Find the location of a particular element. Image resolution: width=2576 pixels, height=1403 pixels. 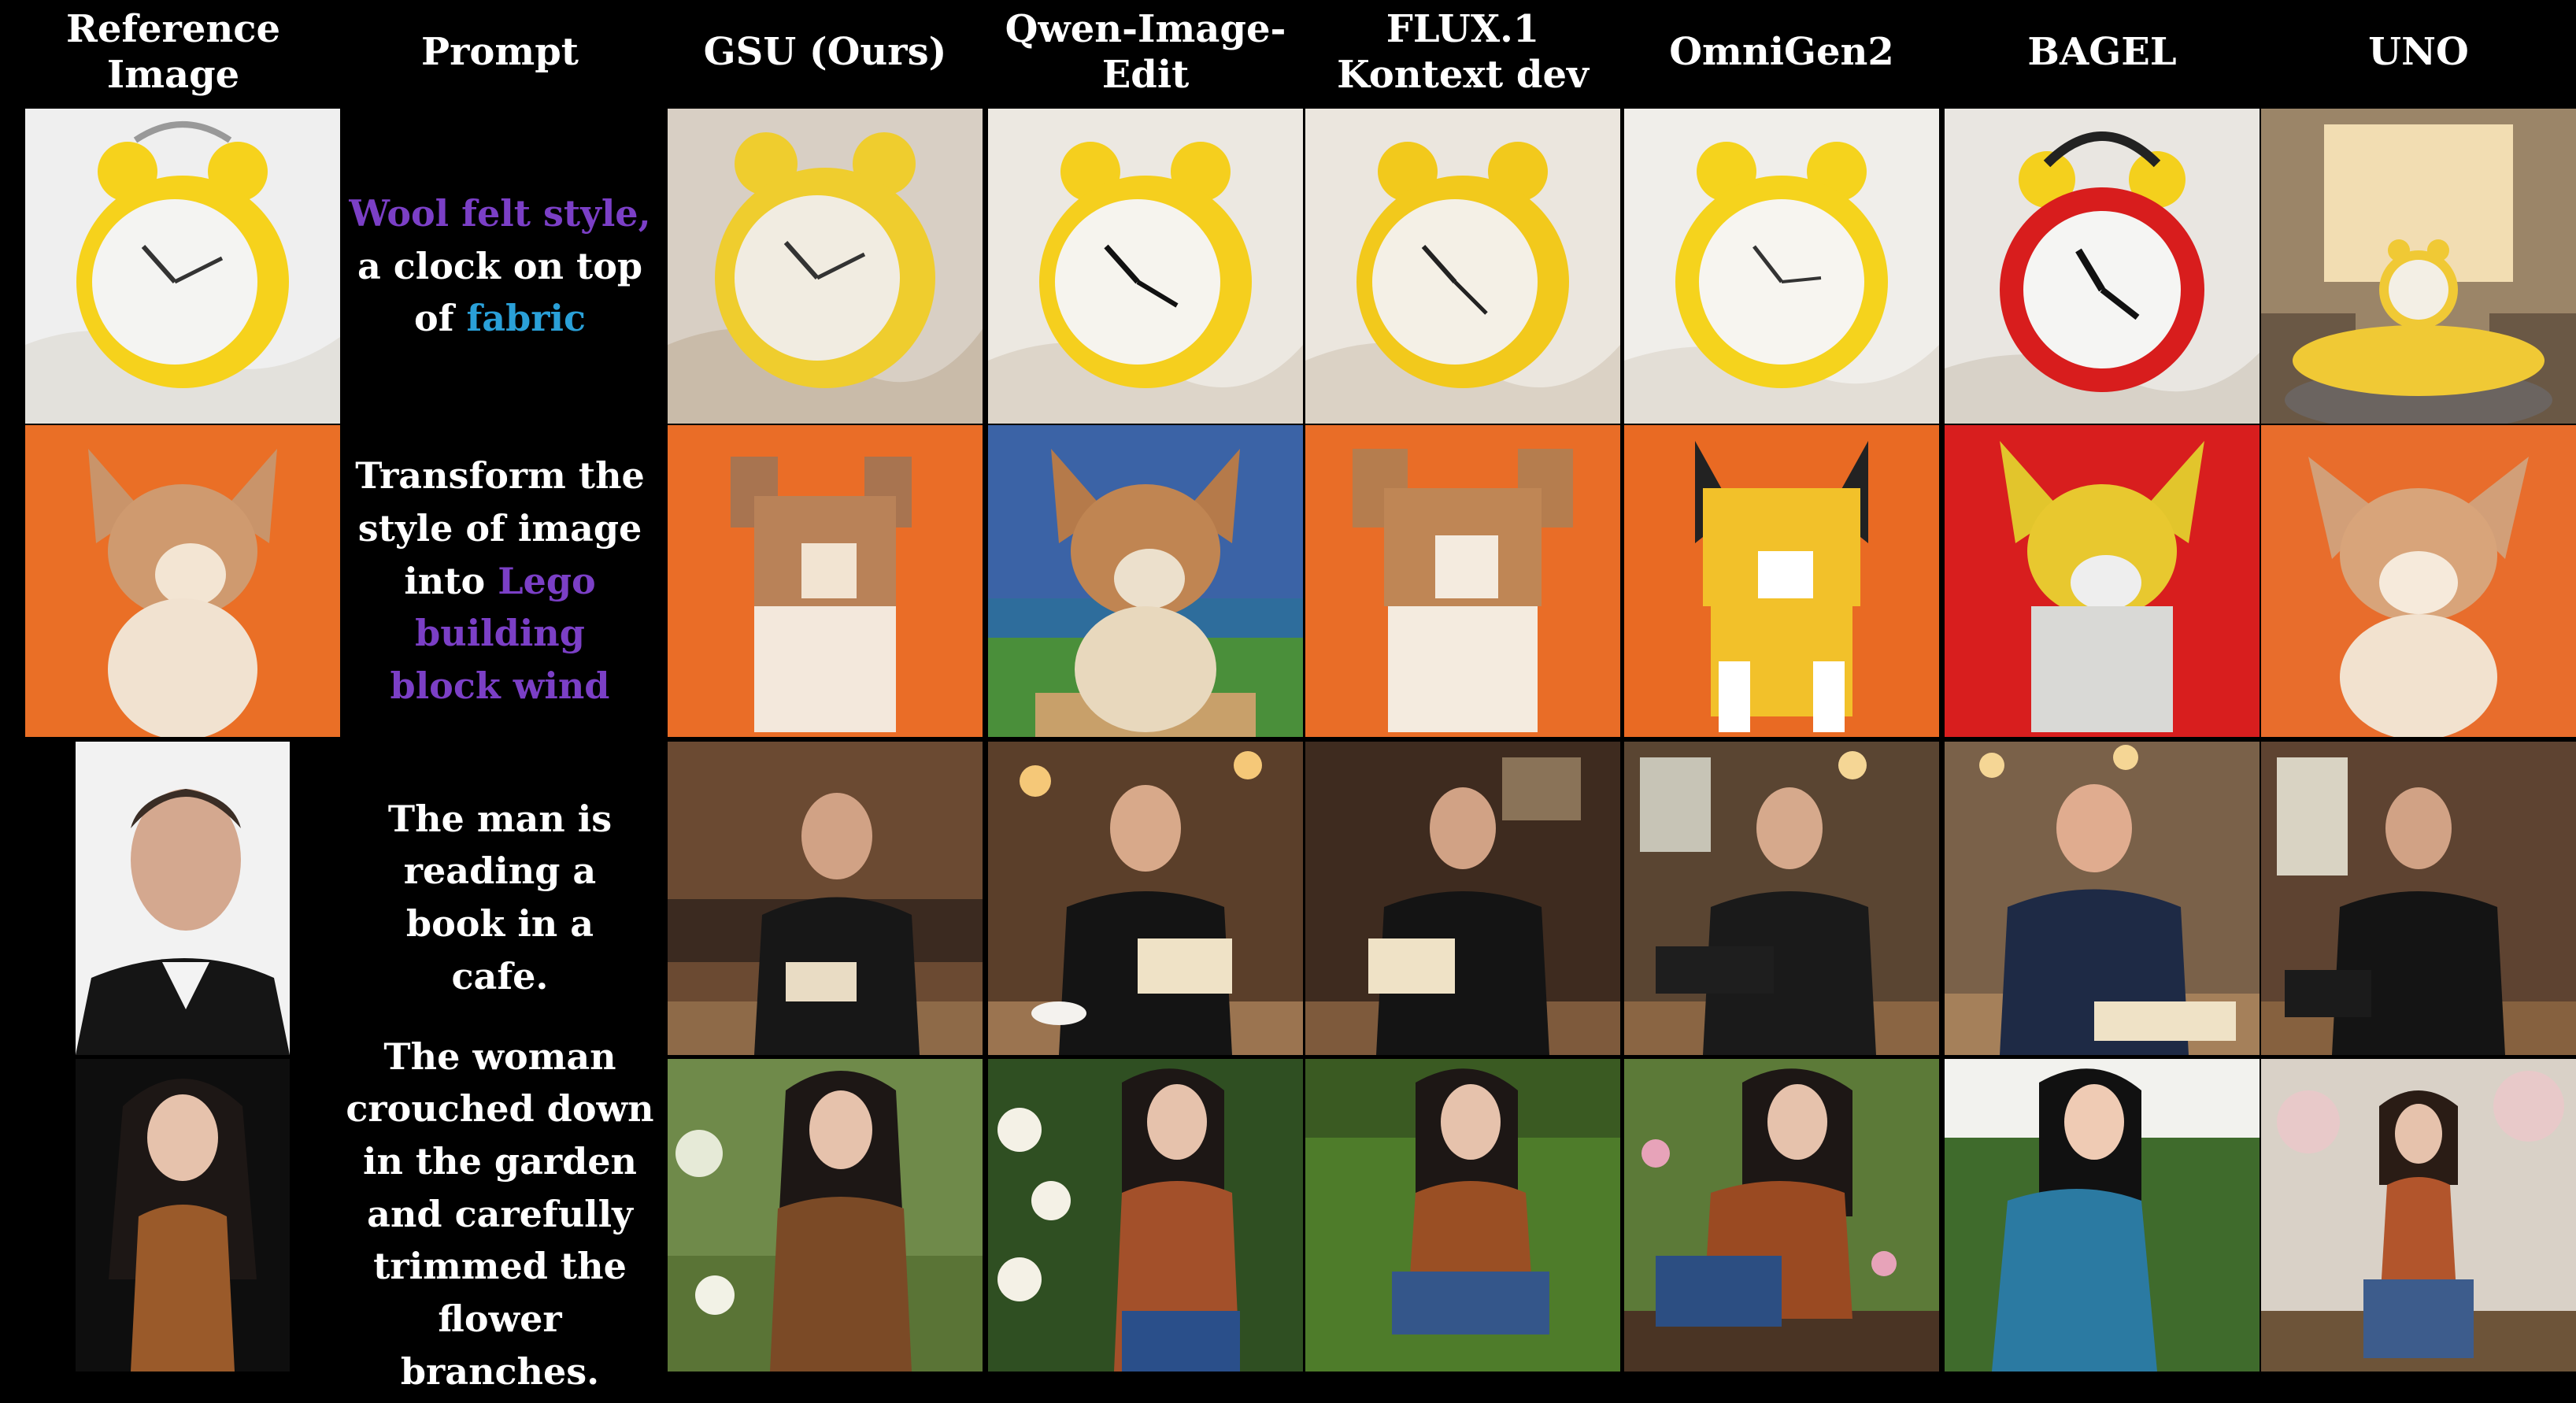

prompt-row-clock-line1: Wool felt style, is located at coordinates (500, 213).